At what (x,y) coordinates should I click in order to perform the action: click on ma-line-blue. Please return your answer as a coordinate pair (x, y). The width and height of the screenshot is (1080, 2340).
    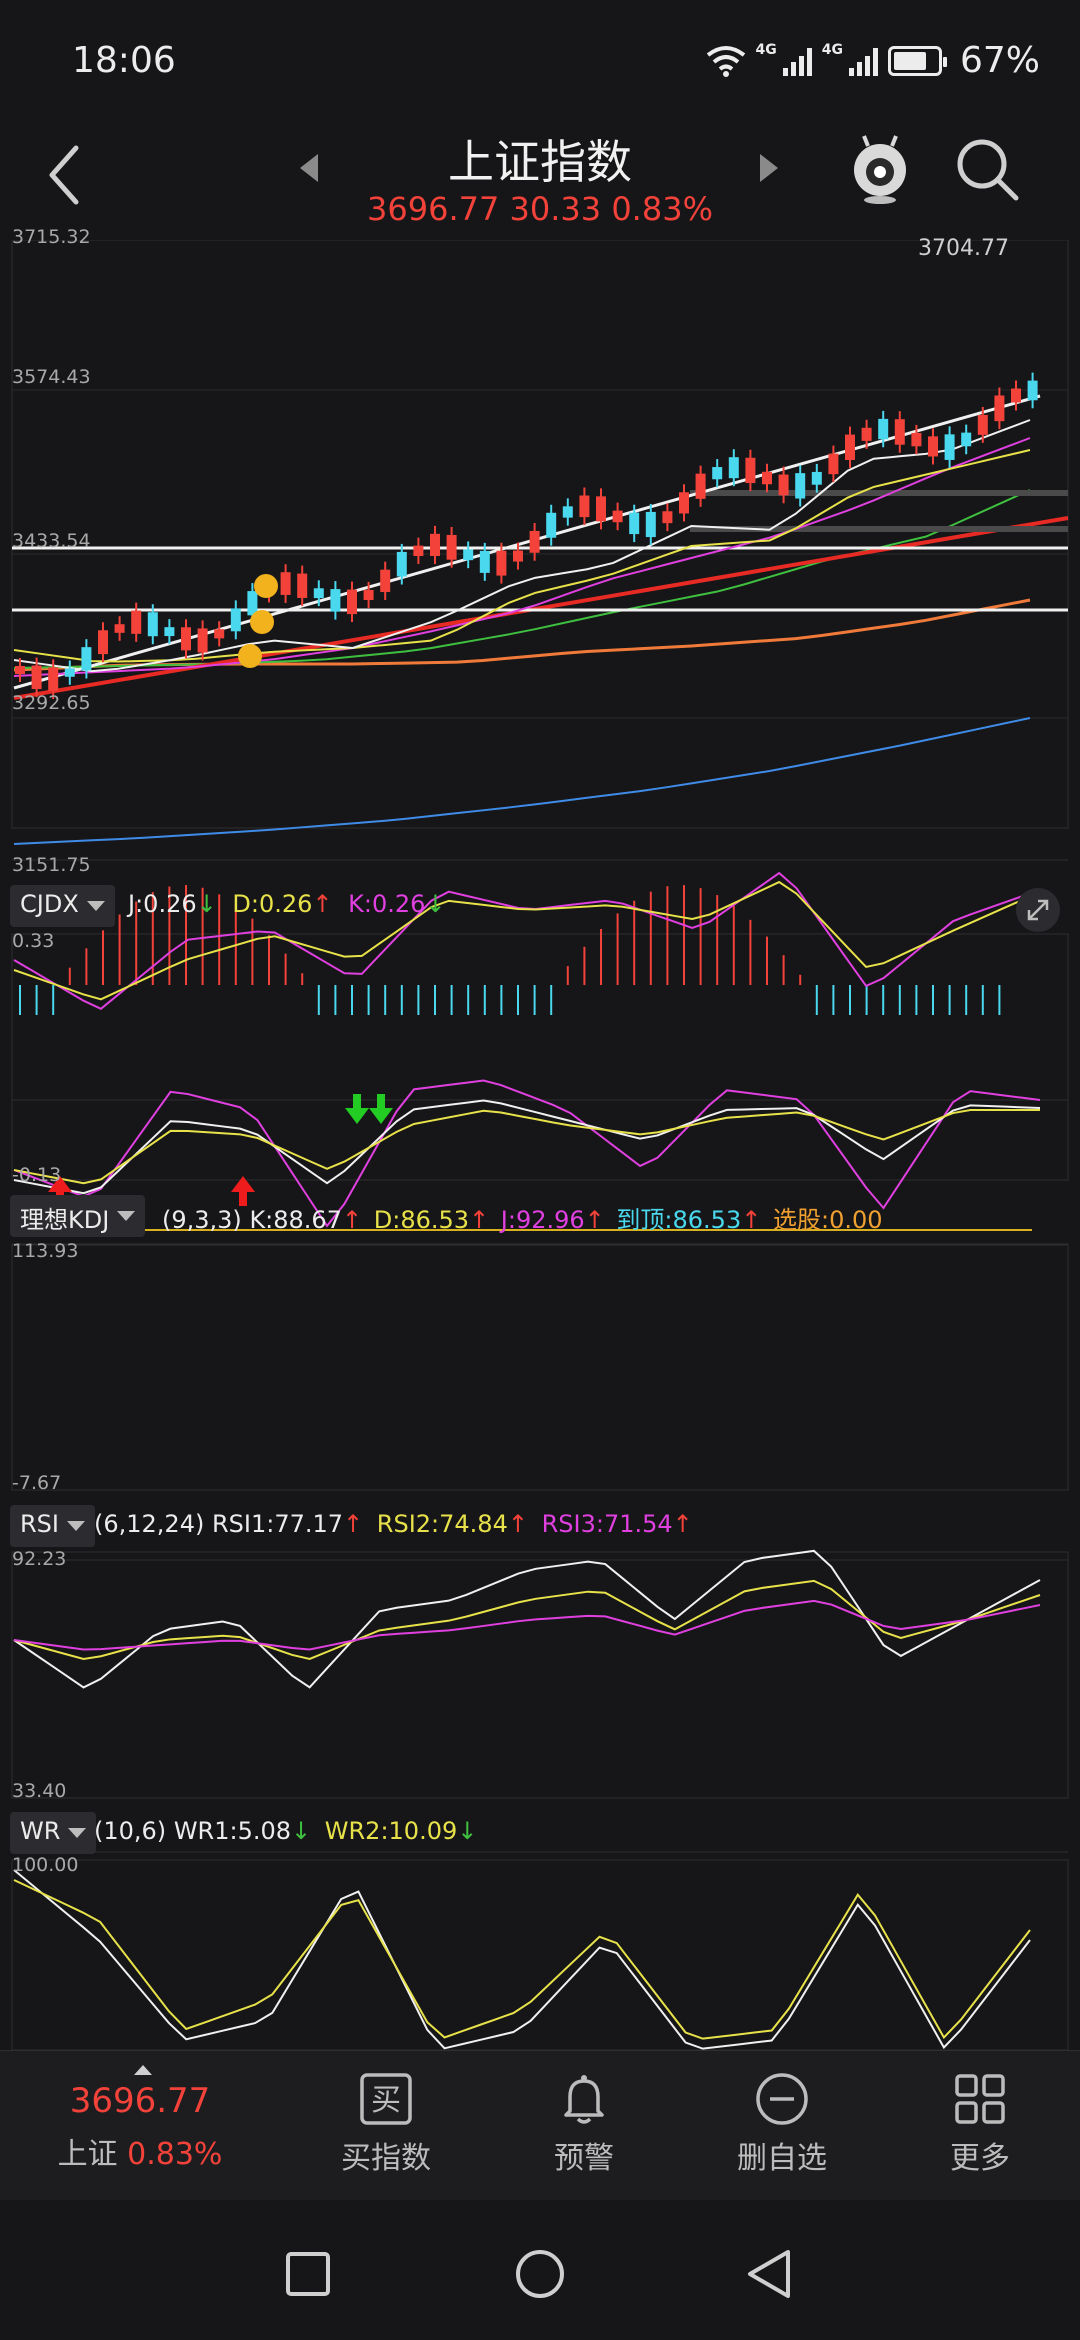
    Looking at the image, I should click on (522, 781).